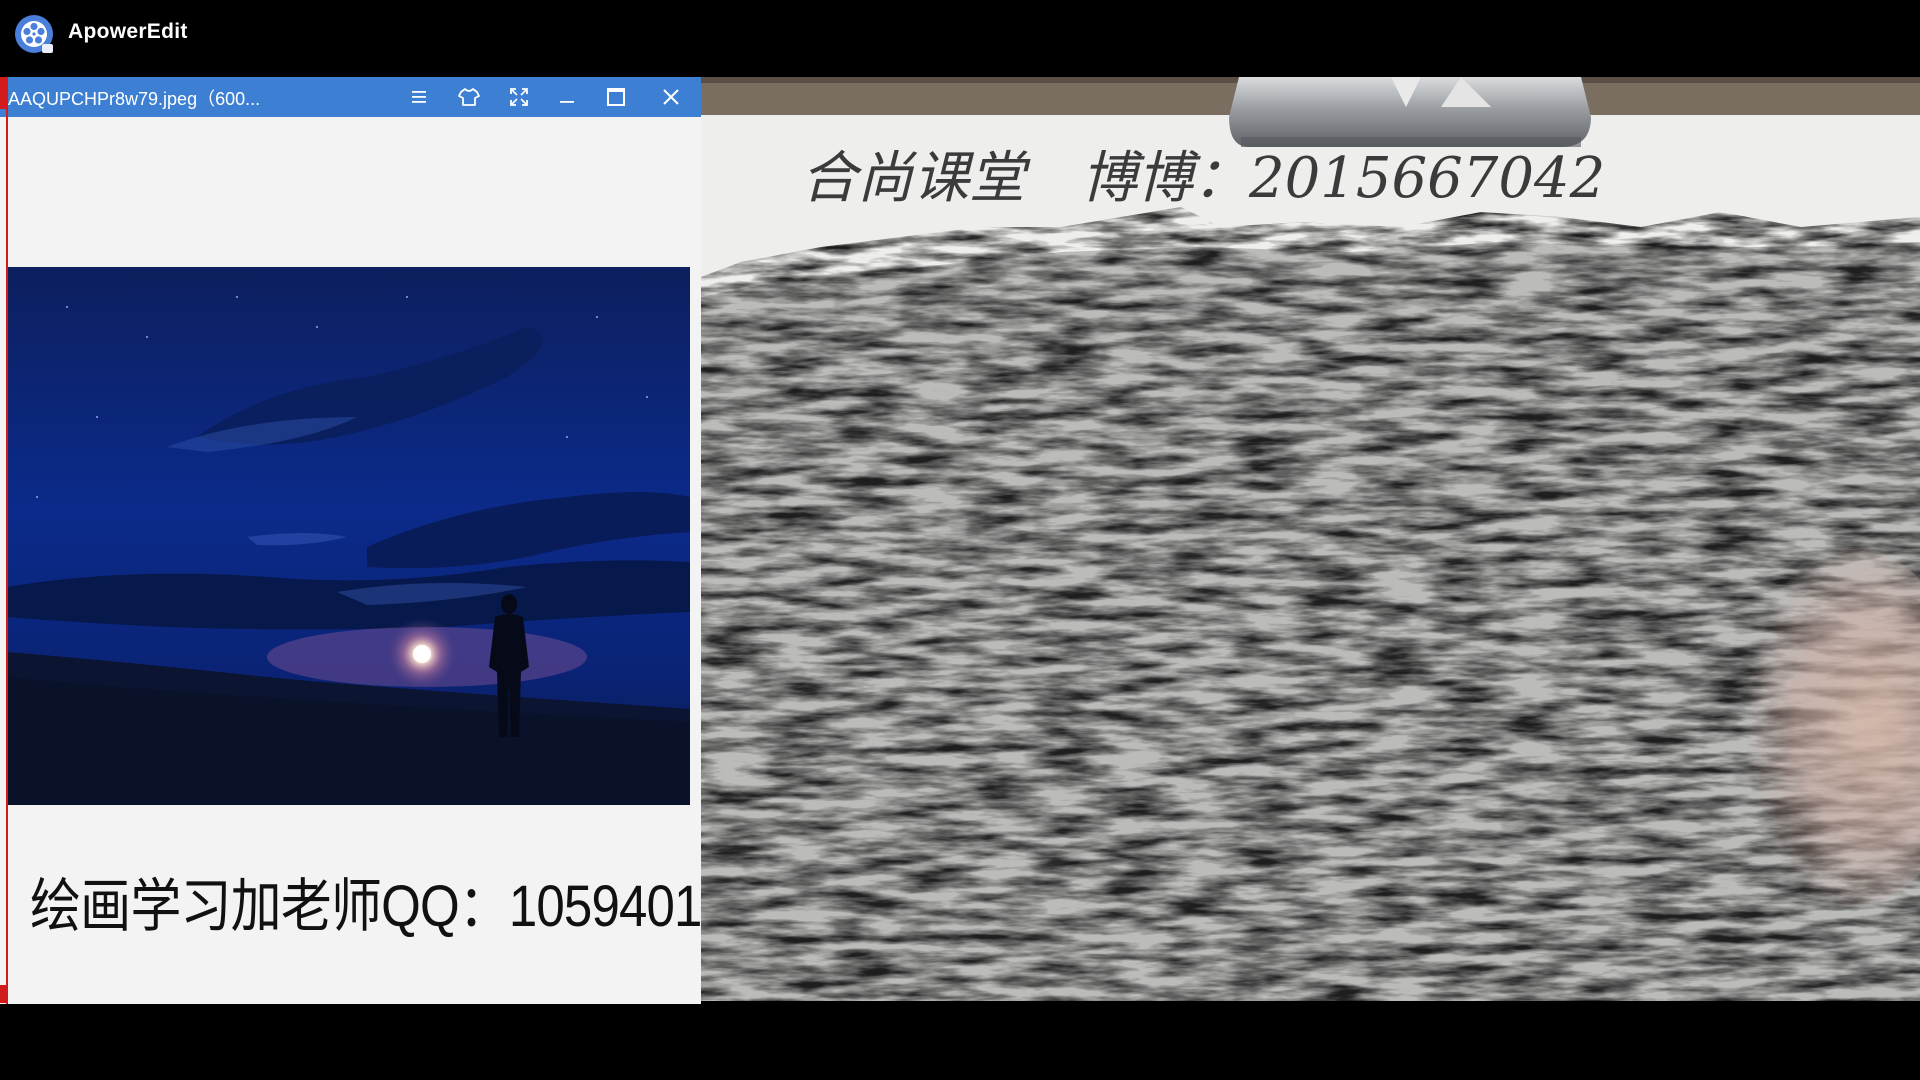 The image size is (1920, 1080). What do you see at coordinates (419, 97) in the screenshot?
I see `menu-icon` at bounding box center [419, 97].